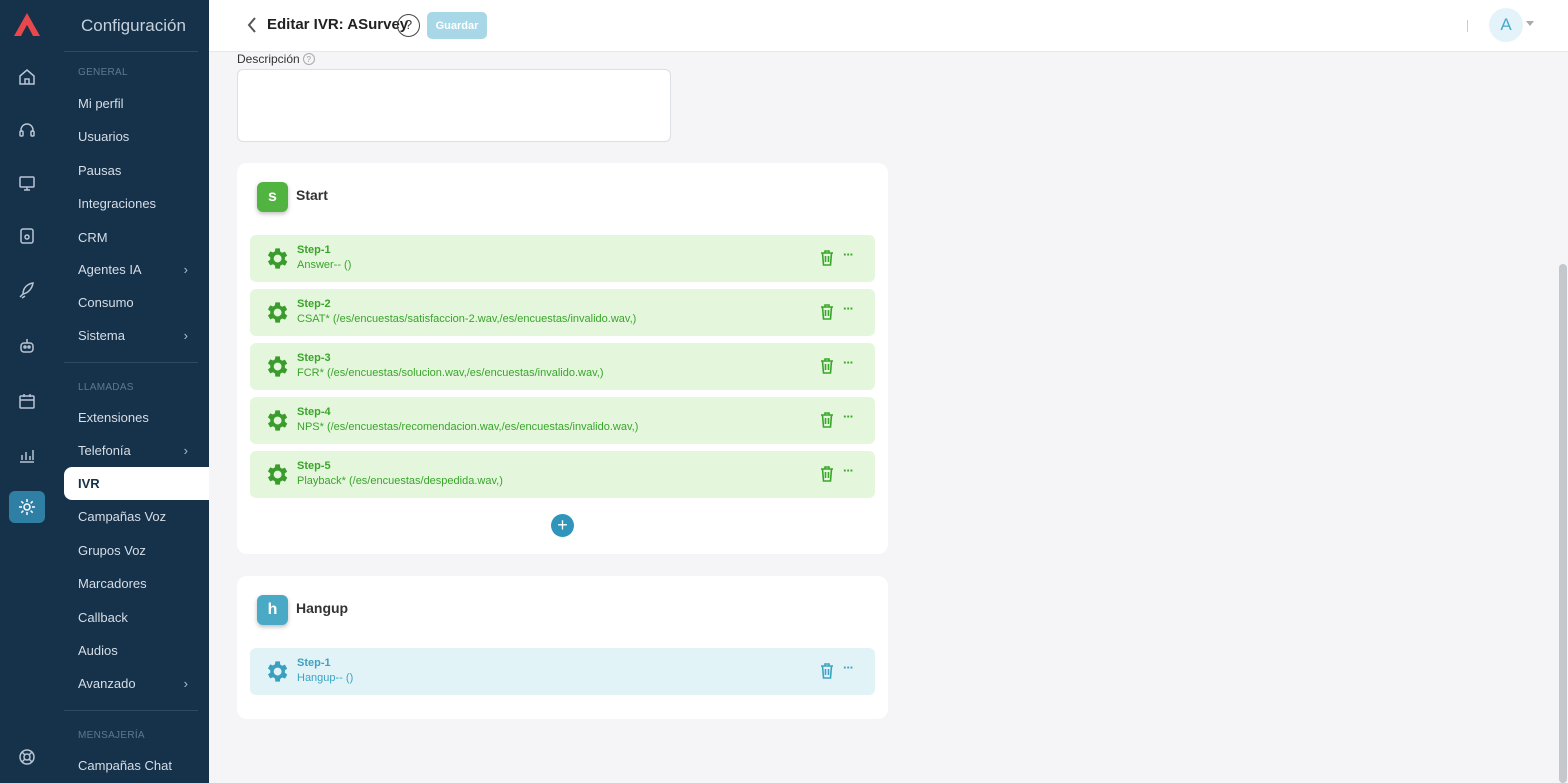 This screenshot has height=783, width=1568. Describe the element at coordinates (272, 197) in the screenshot. I see `start-badge: s` at that location.